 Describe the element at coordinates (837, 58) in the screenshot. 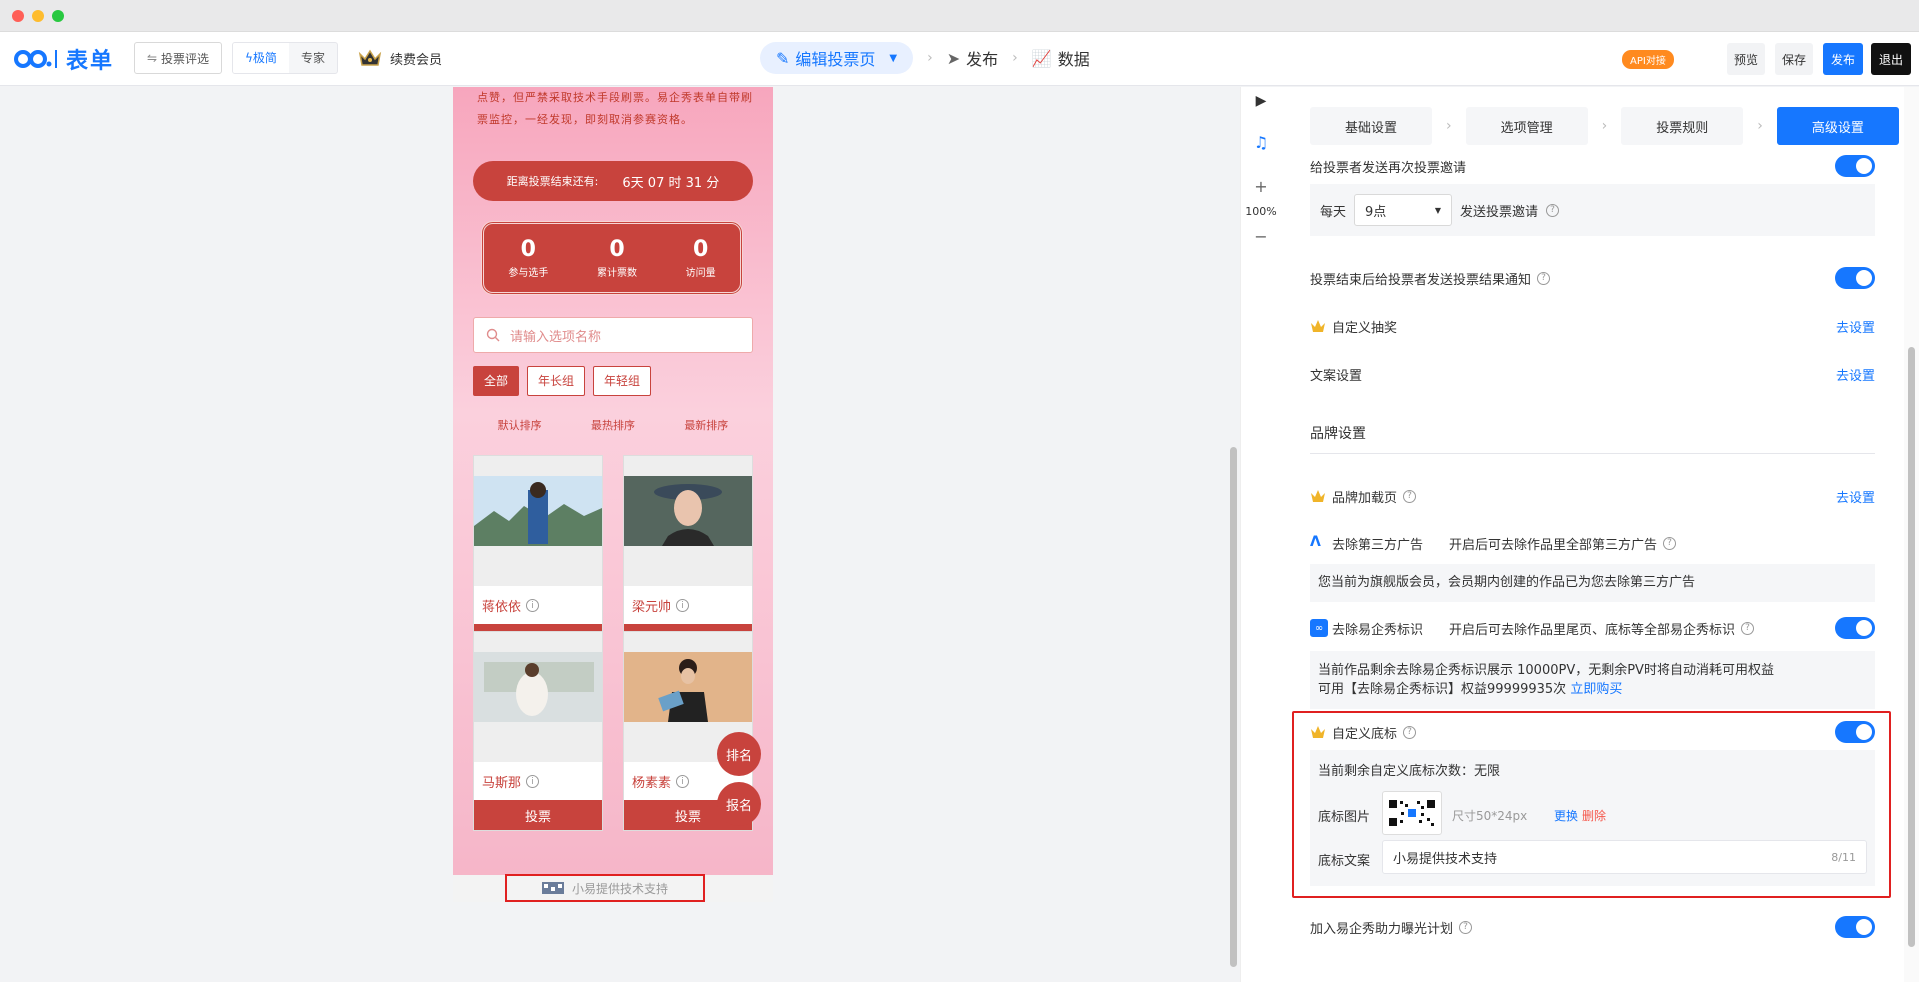

I see `step-edit-vote-page: ✎ 编辑投票页 ▼` at that location.